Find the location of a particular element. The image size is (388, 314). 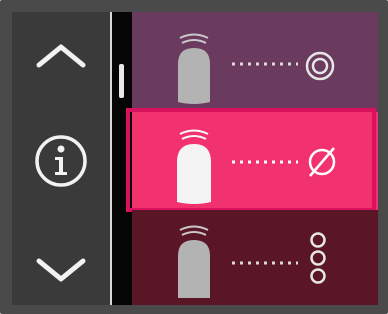

scrollbar-thumb is located at coordinates (121, 81).